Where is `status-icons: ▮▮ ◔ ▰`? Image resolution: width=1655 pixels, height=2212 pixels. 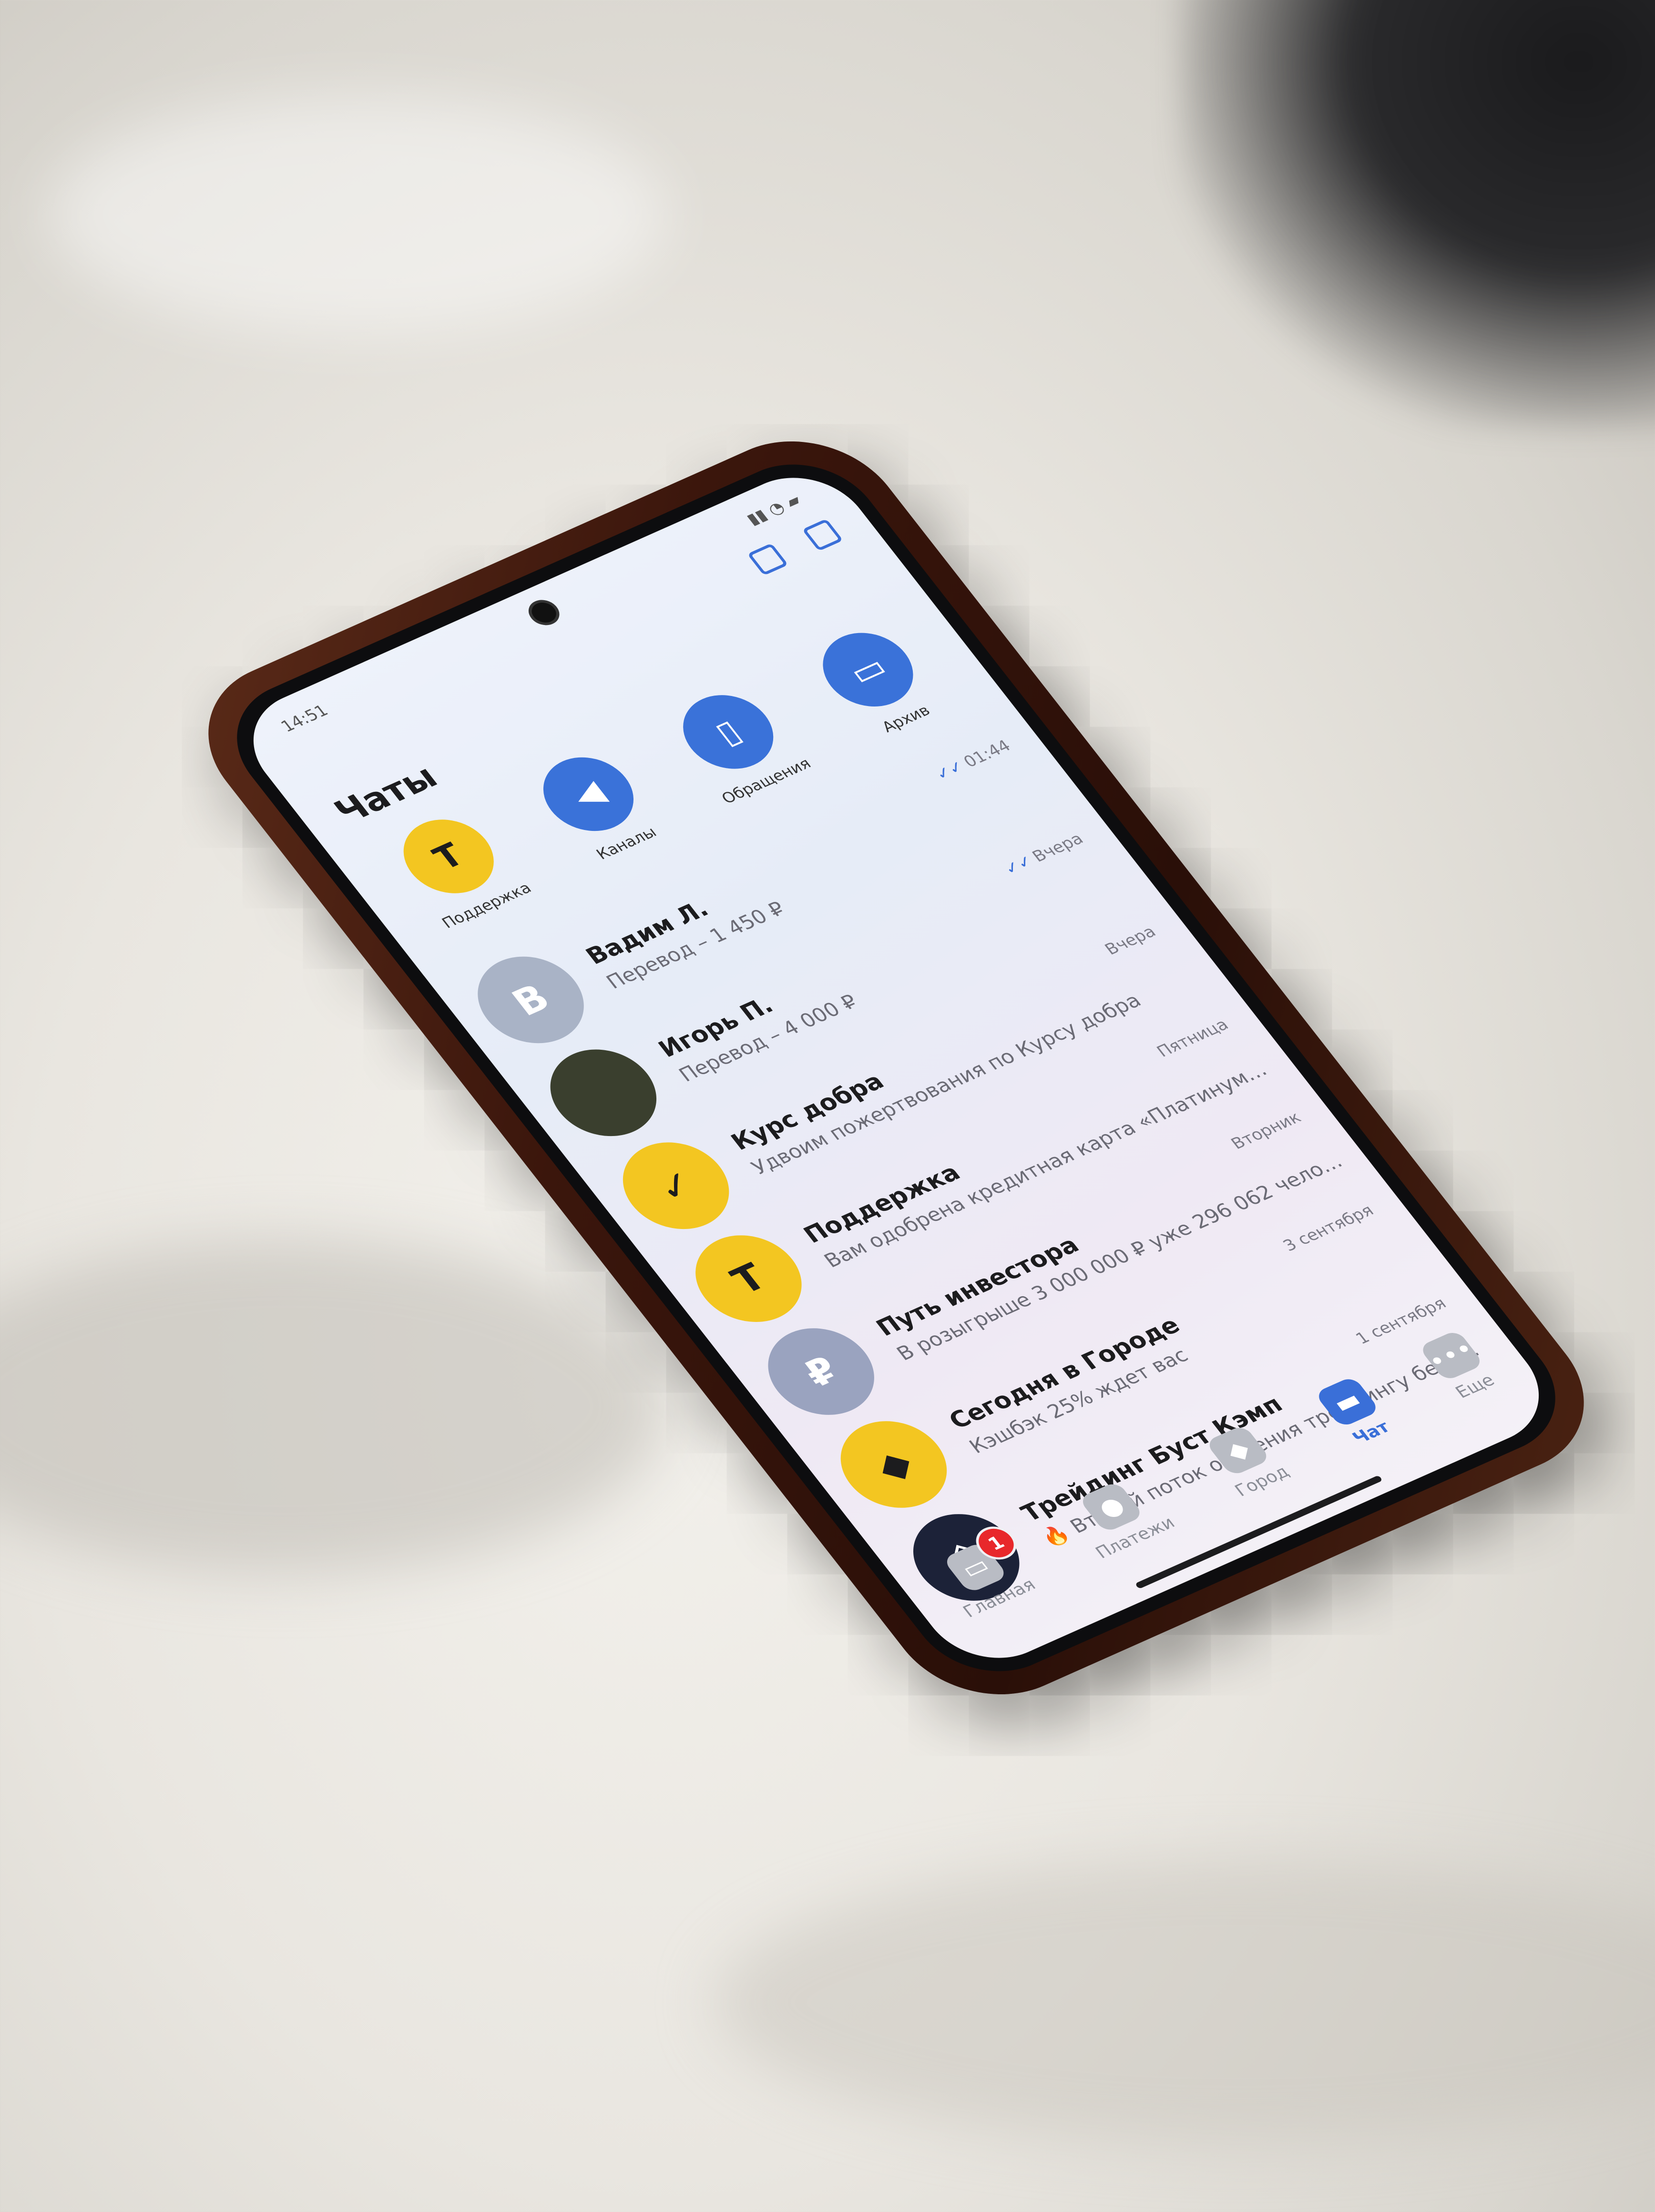
status-icons: ▮▮ ◔ ▰ is located at coordinates (774, 510).